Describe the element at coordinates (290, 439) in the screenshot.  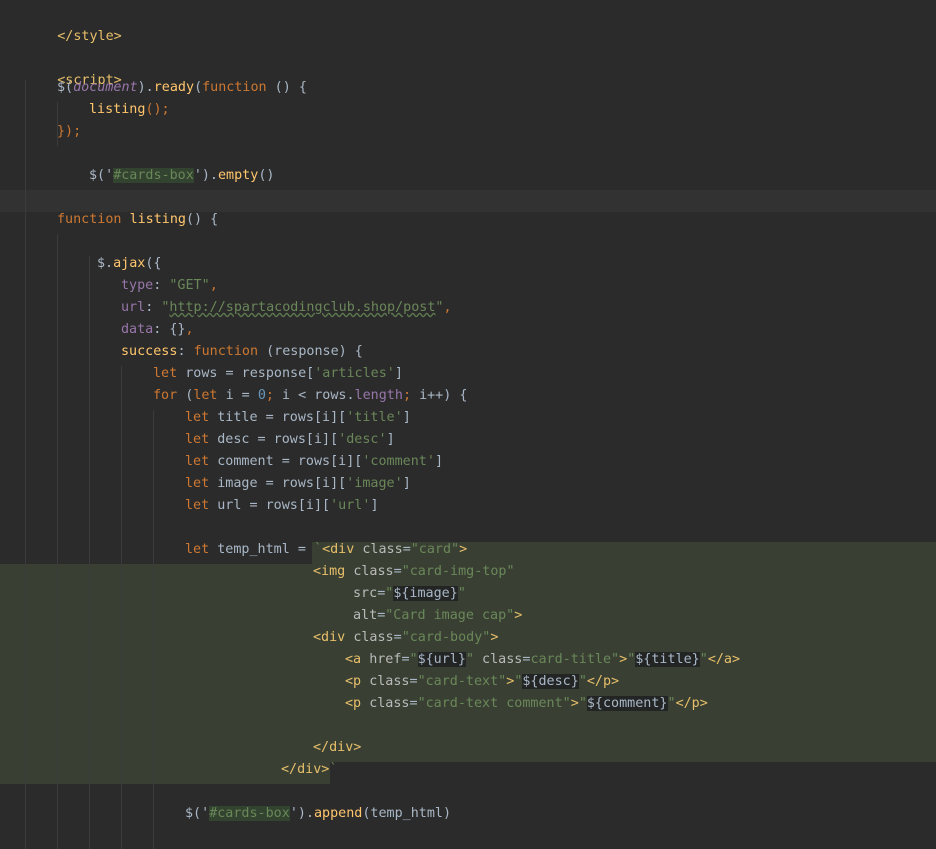
I see `code-line-20: let desc = rows[i]['desc']` at that location.